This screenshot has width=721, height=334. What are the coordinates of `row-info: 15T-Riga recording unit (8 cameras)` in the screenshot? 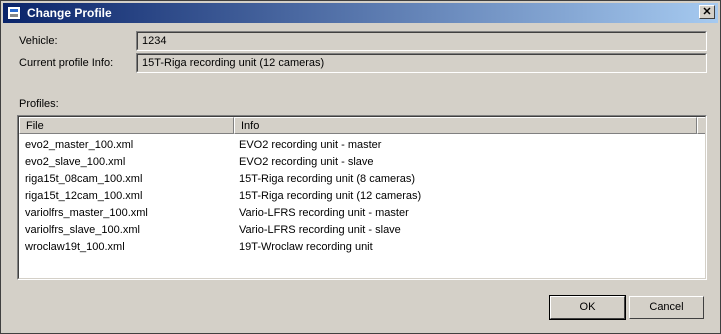 It's located at (327, 179).